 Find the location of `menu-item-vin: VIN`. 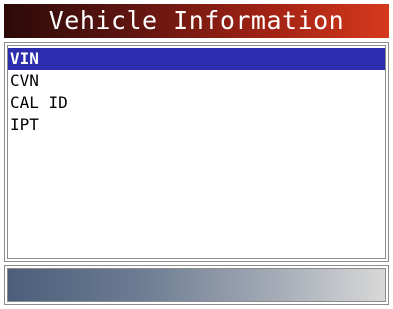

menu-item-vin: VIN is located at coordinates (196, 59).